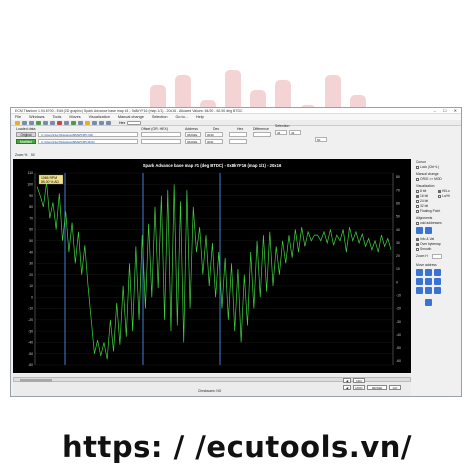 The height and width of the screenshot is (474, 474). What do you see at coordinates (282, 126) in the screenshot?
I see `selection-label: Selection` at bounding box center [282, 126].